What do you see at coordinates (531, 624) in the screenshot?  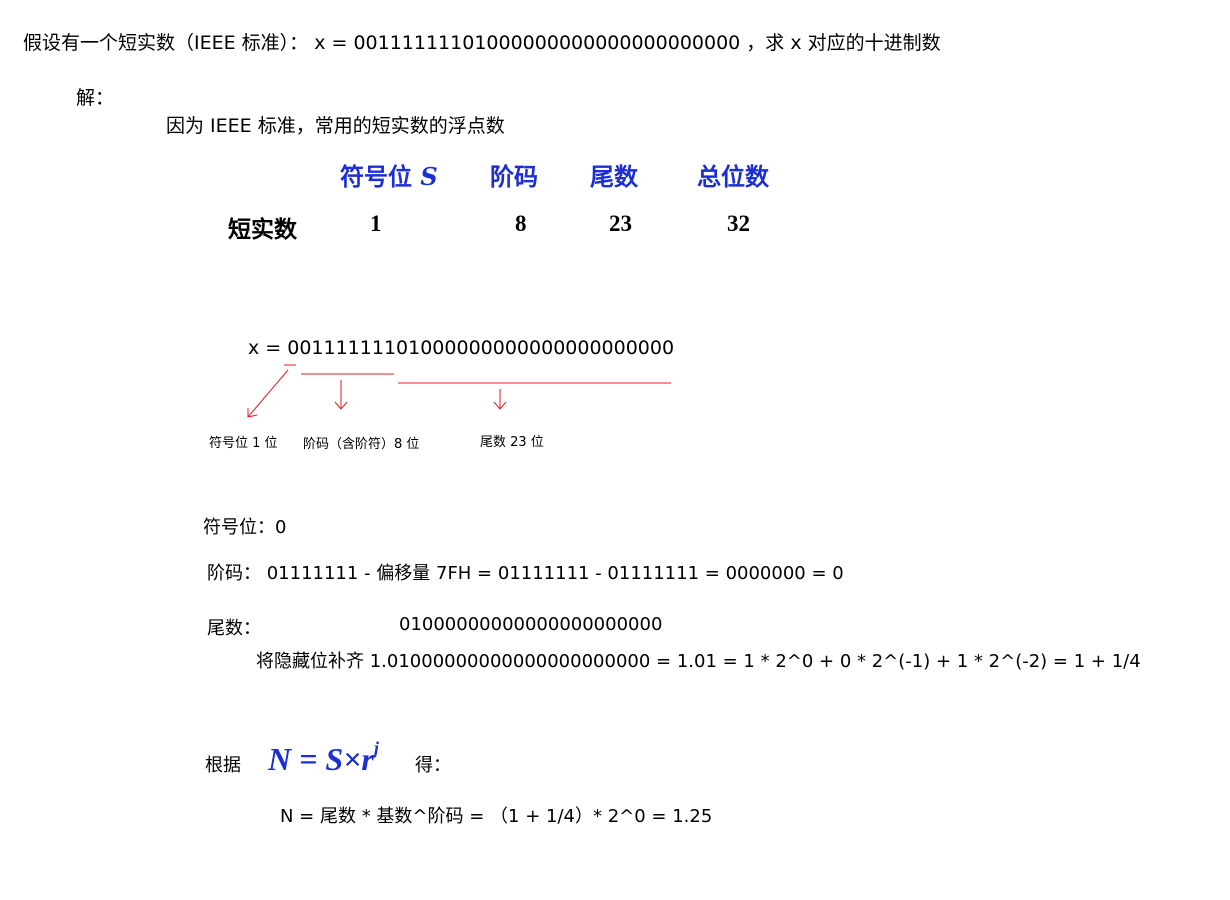 I see `mantissa-value: 01000000000000000000000` at bounding box center [531, 624].